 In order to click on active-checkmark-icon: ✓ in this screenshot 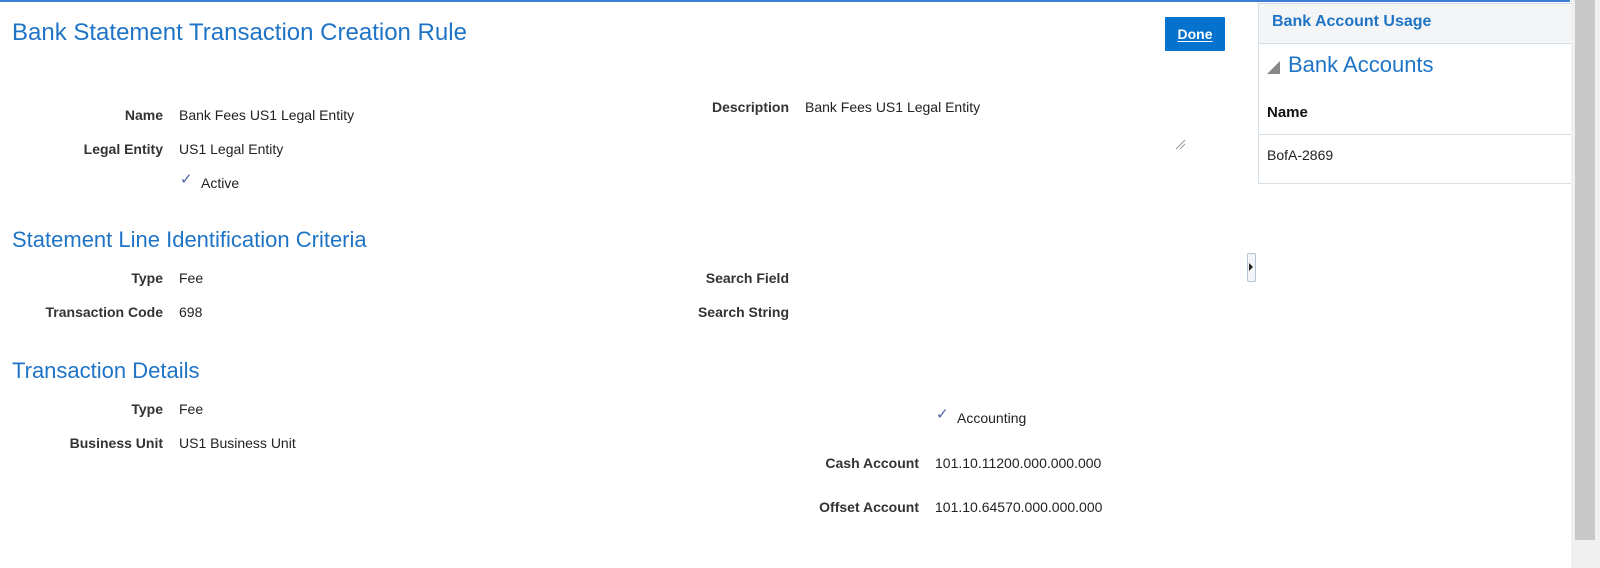, I will do `click(186, 179)`.